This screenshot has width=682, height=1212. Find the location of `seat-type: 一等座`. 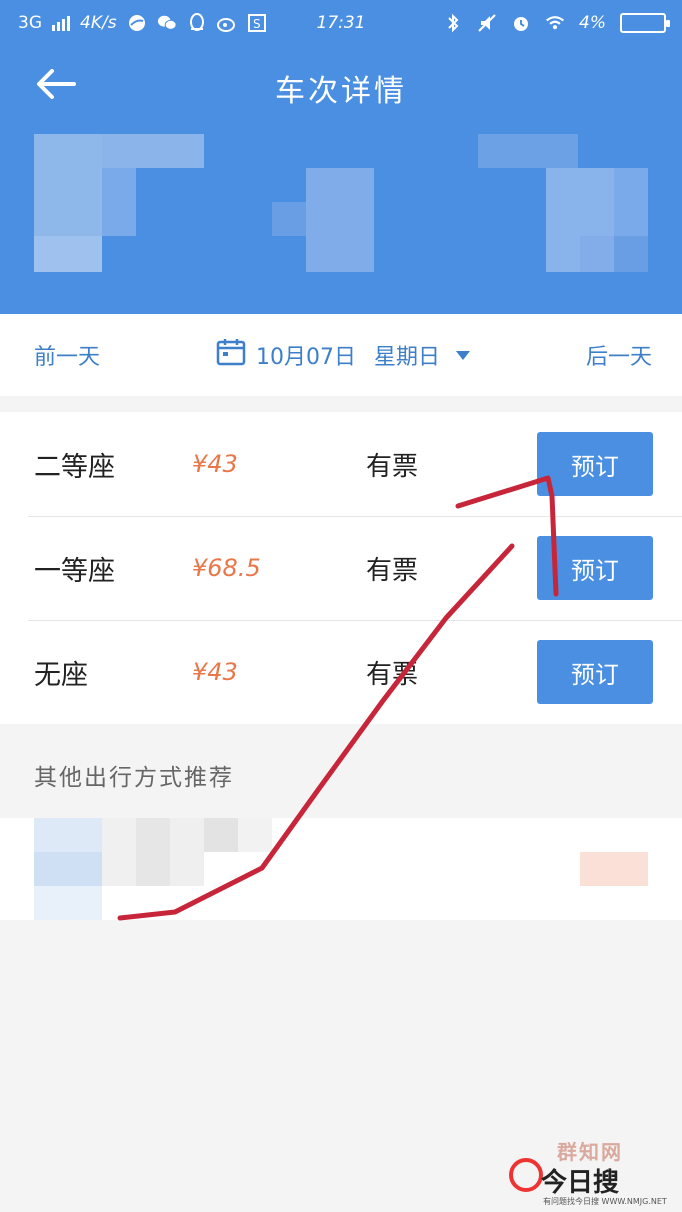

seat-type: 一等座 is located at coordinates (74, 571).